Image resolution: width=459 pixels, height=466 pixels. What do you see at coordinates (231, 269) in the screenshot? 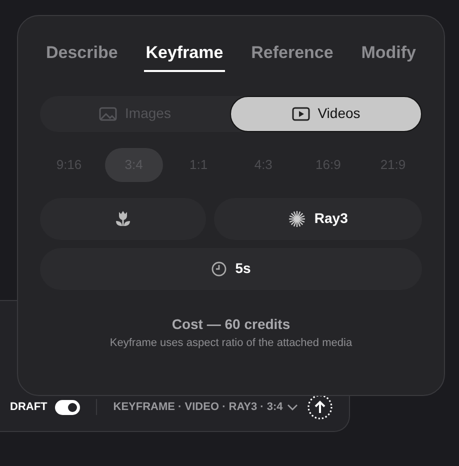
I see `duration-button: 5s` at bounding box center [231, 269].